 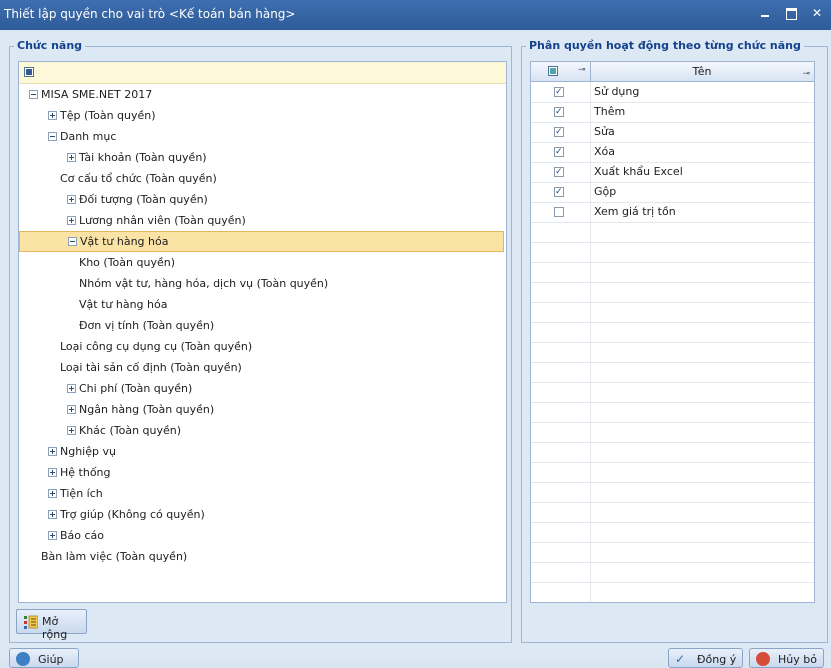 I want to click on tree-node-label: Cơ cấu tổ chức (Toàn quyền), so click(x=138, y=178).